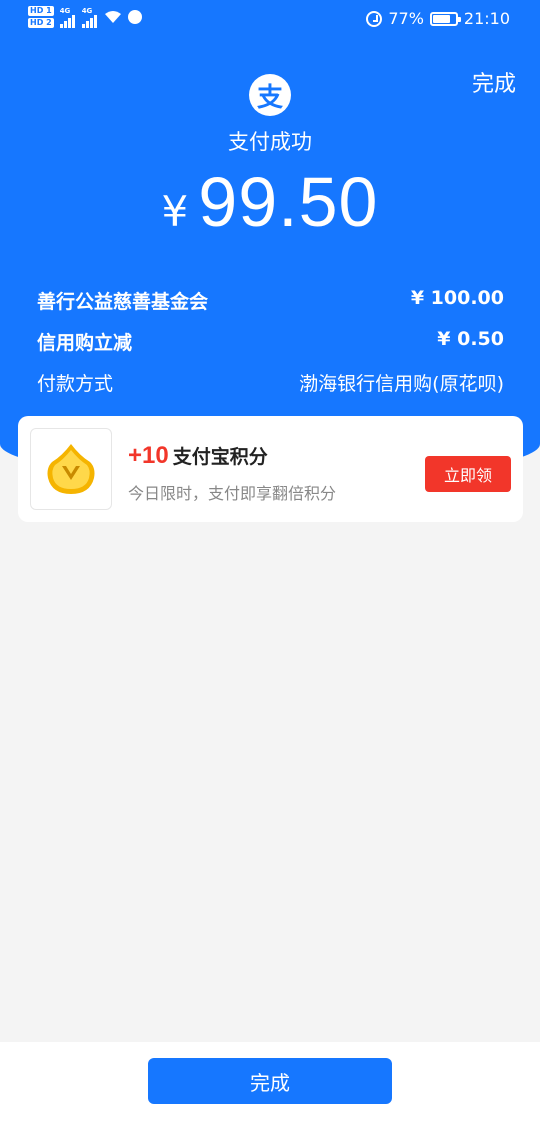  Describe the element at coordinates (457, 298) in the screenshot. I see `detail-value: ¥ 100.00` at that location.